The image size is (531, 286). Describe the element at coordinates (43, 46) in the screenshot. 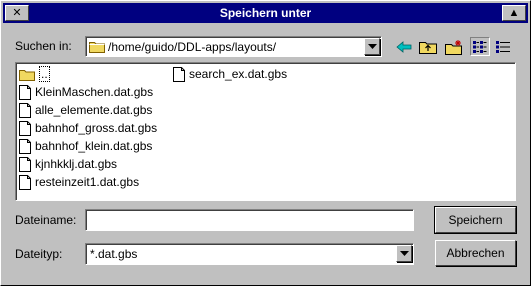

I see `lookin-label: Suchen in:` at that location.